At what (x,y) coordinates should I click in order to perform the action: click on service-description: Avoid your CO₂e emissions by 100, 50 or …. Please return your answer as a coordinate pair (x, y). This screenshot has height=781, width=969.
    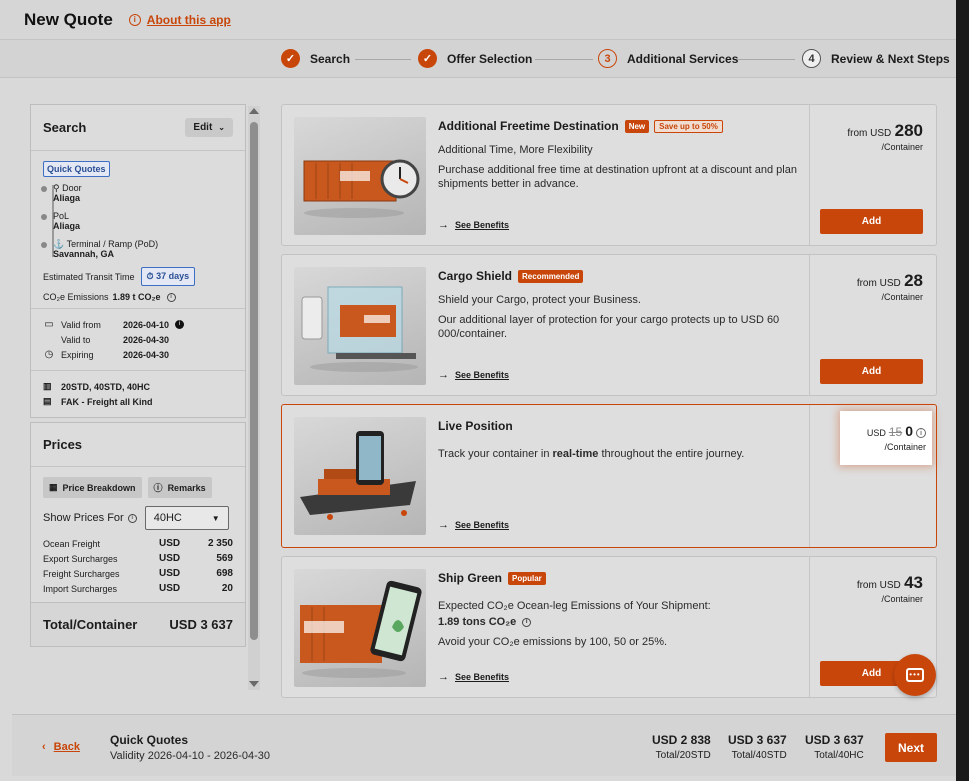
    Looking at the image, I should click on (553, 642).